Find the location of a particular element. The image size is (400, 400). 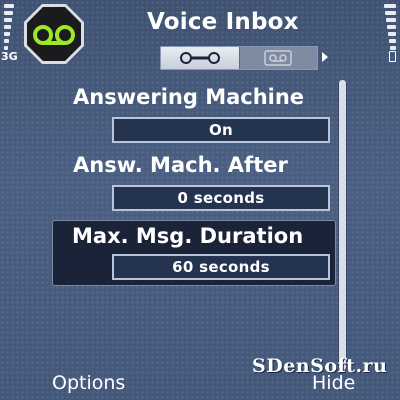

tab-settings is located at coordinates (200, 58).